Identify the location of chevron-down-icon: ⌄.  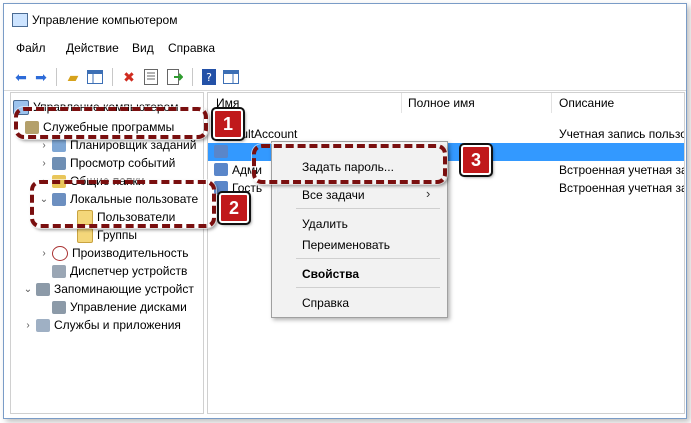
(28, 289).